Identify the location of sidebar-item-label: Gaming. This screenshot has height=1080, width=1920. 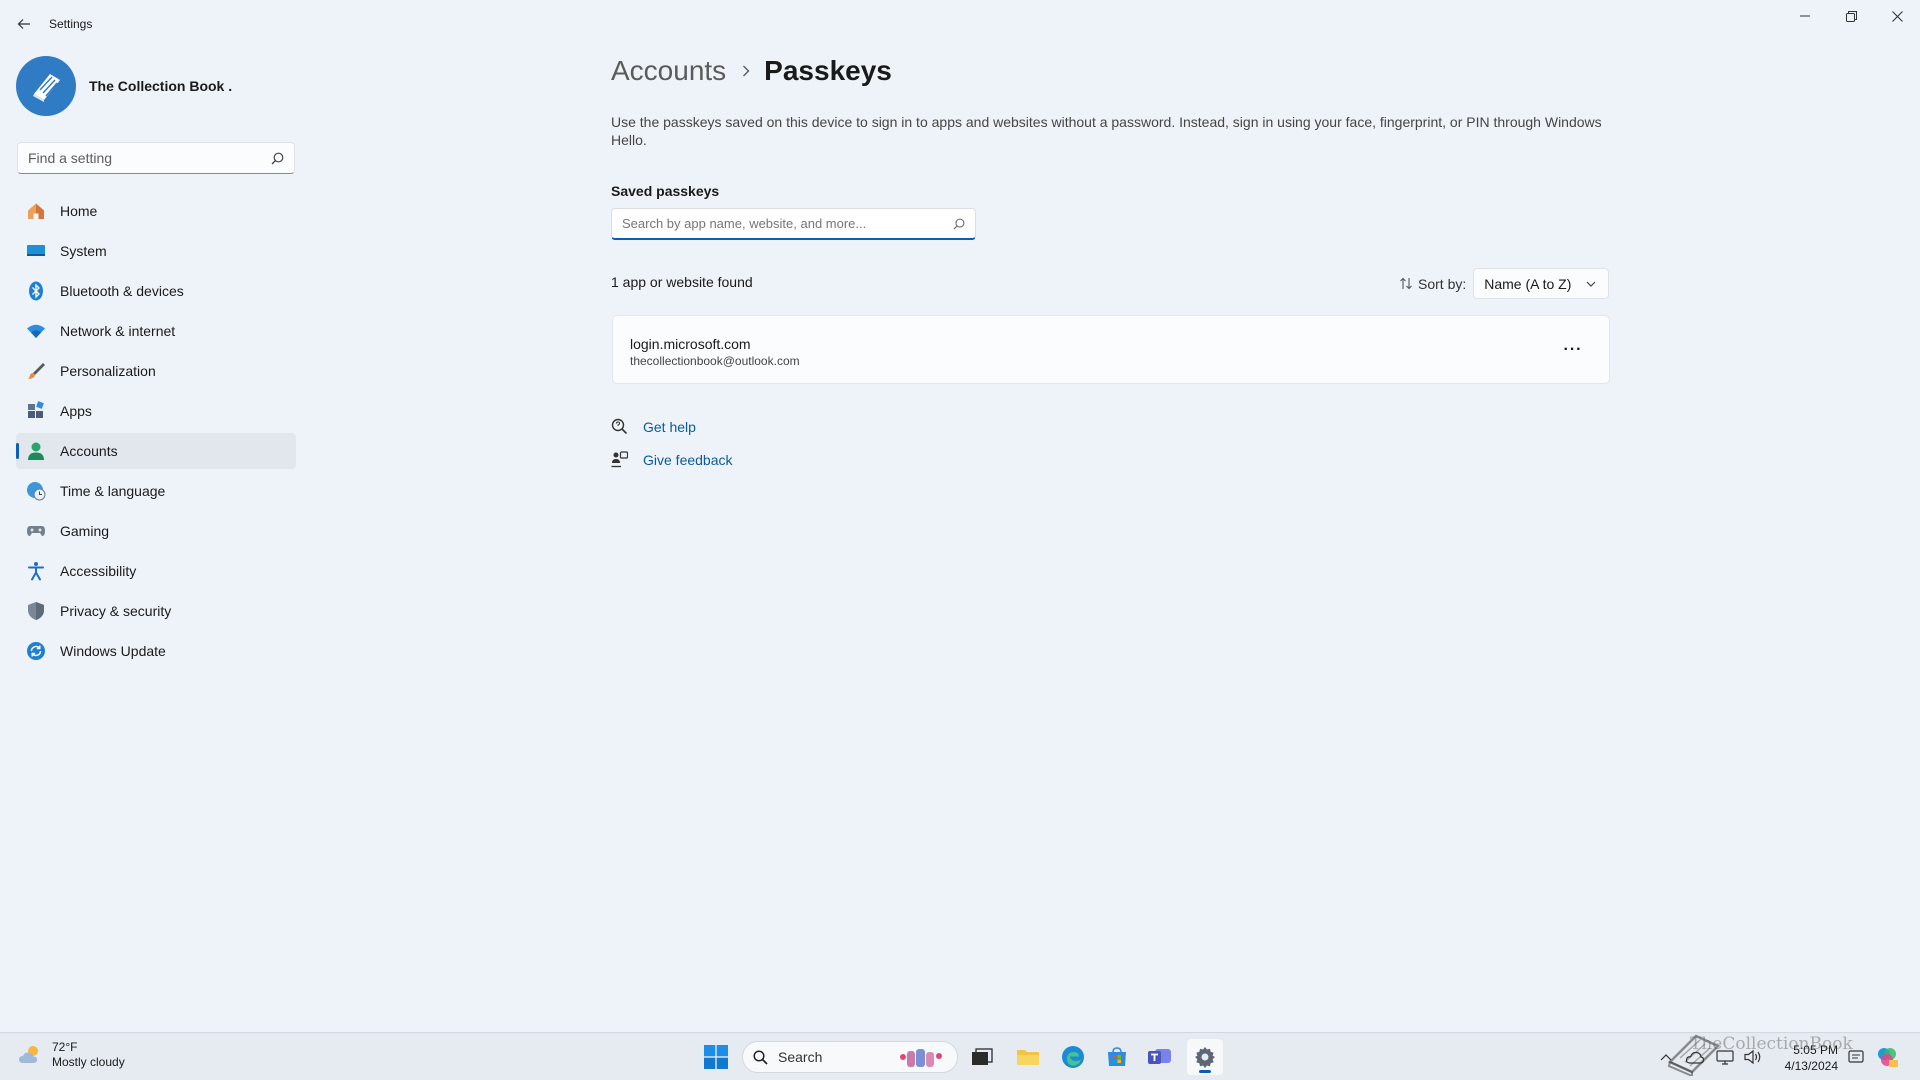
(85, 531).